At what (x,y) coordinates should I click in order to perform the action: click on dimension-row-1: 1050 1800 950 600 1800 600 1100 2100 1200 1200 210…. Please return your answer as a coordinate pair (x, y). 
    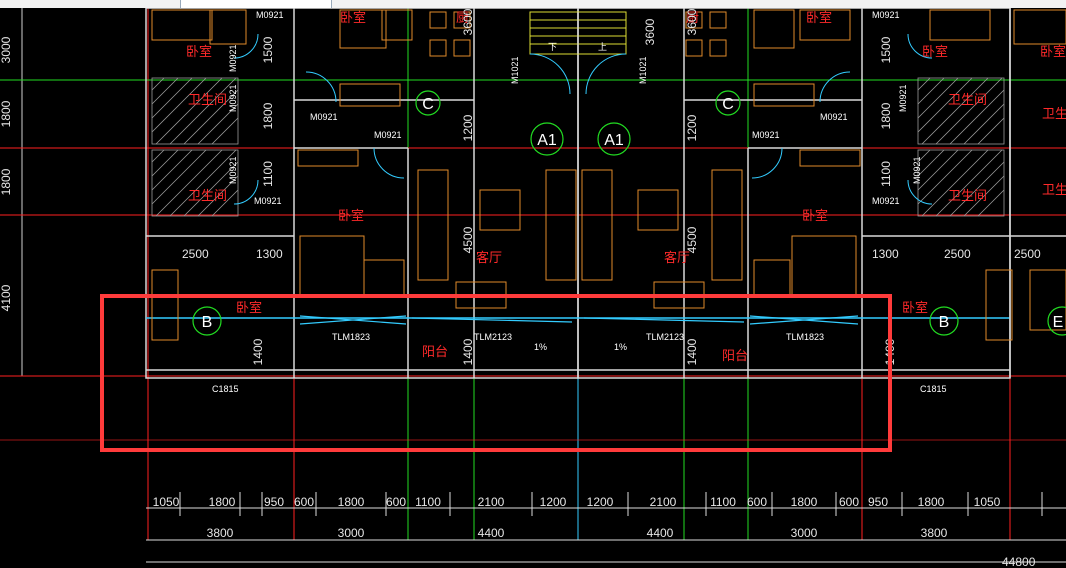
    Looking at the image, I should click on (577, 502).